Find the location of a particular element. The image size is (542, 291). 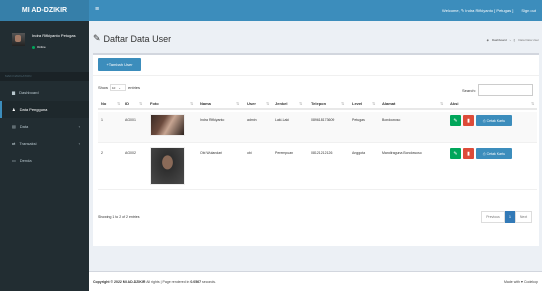

column-header-aksi: Aksi is located at coordinates (454, 103).